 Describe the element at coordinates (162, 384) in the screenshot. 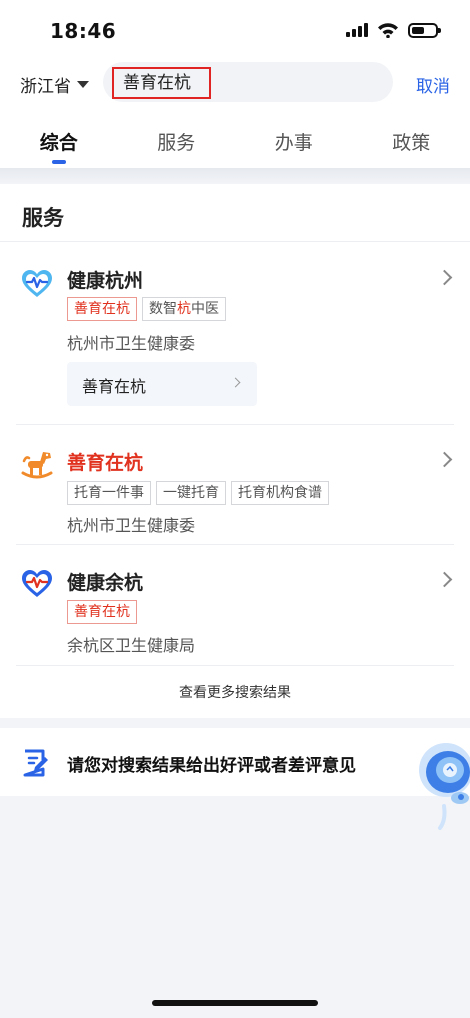

I see `sub-service-link: 善育在杭` at that location.